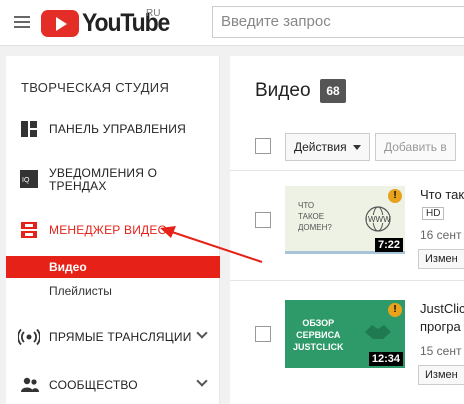 This screenshot has height=404, width=464. I want to click on video-title: Что так, so click(442, 194).